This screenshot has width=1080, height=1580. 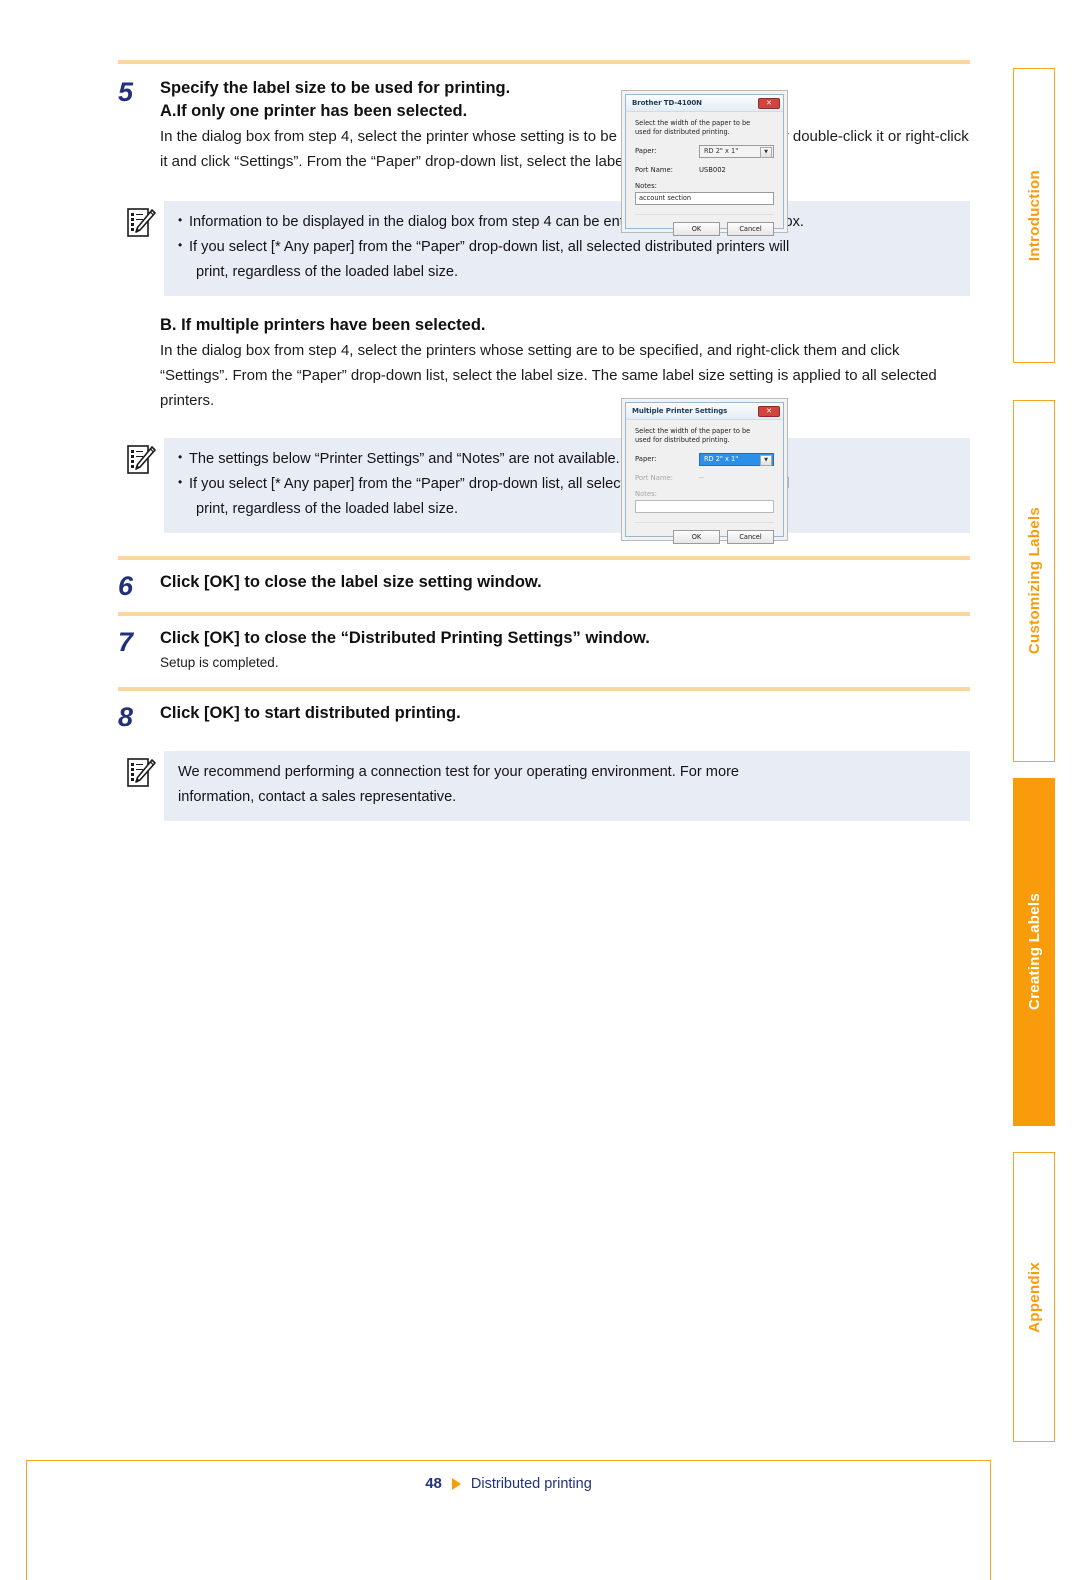 I want to click on sidebar-tab-introduction-label: Introduction, so click(x=1034, y=215).